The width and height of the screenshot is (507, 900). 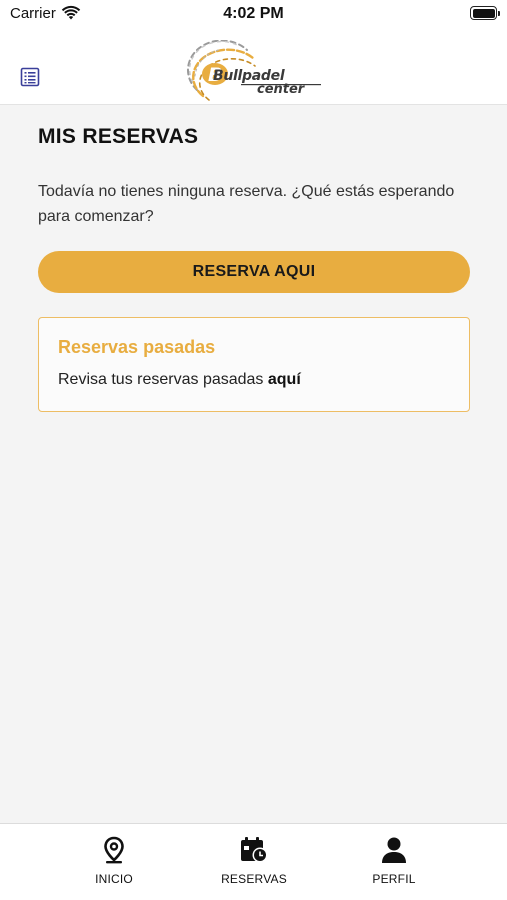 I want to click on tab-inicio: INICIO, so click(x=114, y=861).